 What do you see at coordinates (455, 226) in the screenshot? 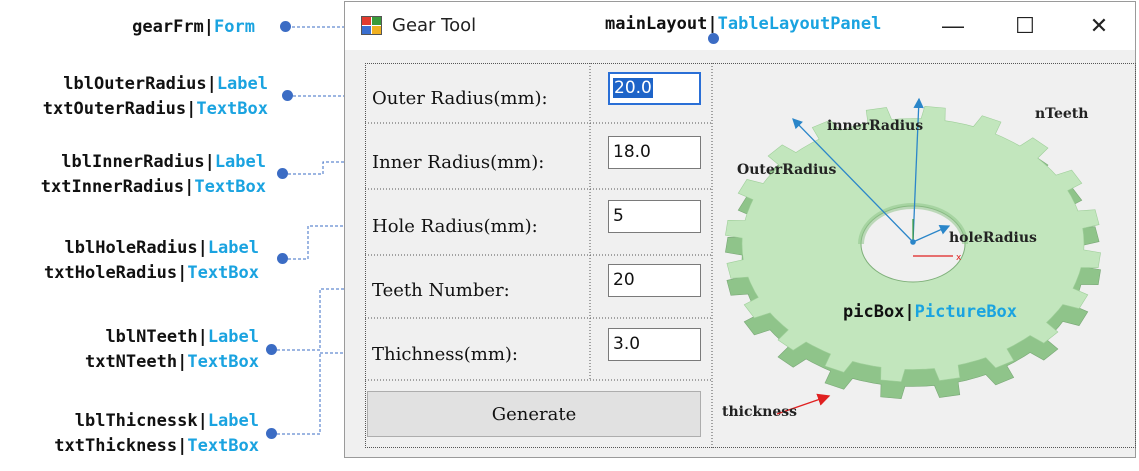
I see `hole-radius-label: Hole Radius(mm):` at bounding box center [455, 226].